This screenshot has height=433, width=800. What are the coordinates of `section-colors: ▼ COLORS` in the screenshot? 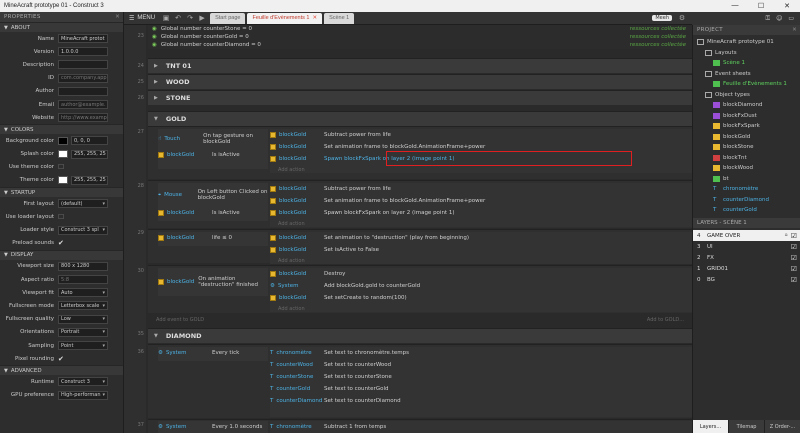 It's located at (61, 129).